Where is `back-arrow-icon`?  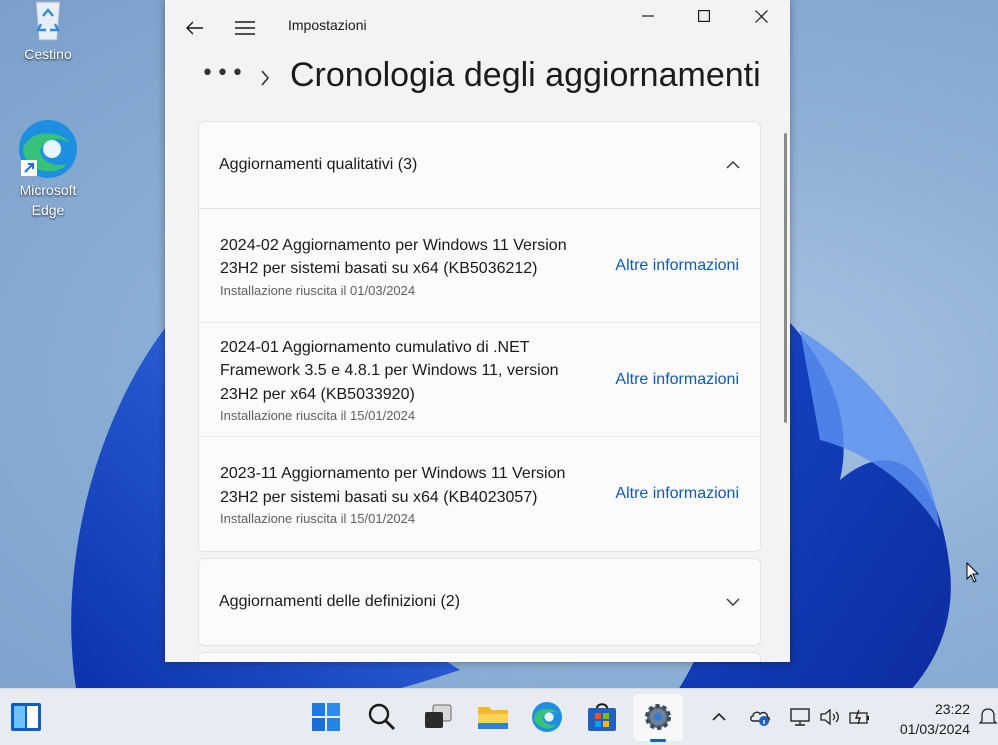 back-arrow-icon is located at coordinates (194, 28).